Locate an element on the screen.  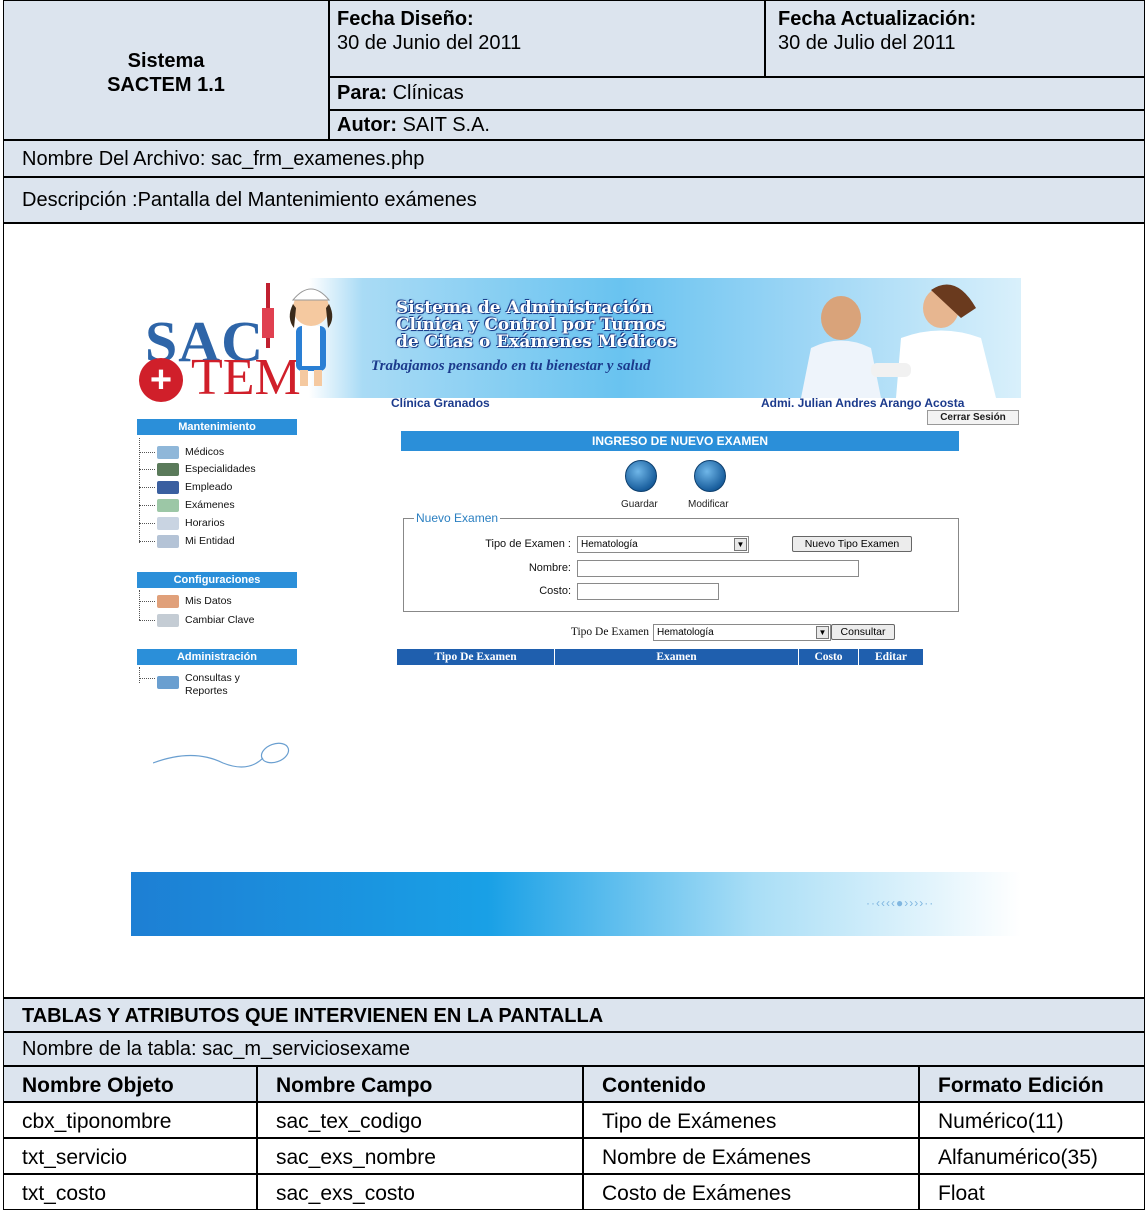
menu-item-label: Médicos is located at coordinates (205, 452).